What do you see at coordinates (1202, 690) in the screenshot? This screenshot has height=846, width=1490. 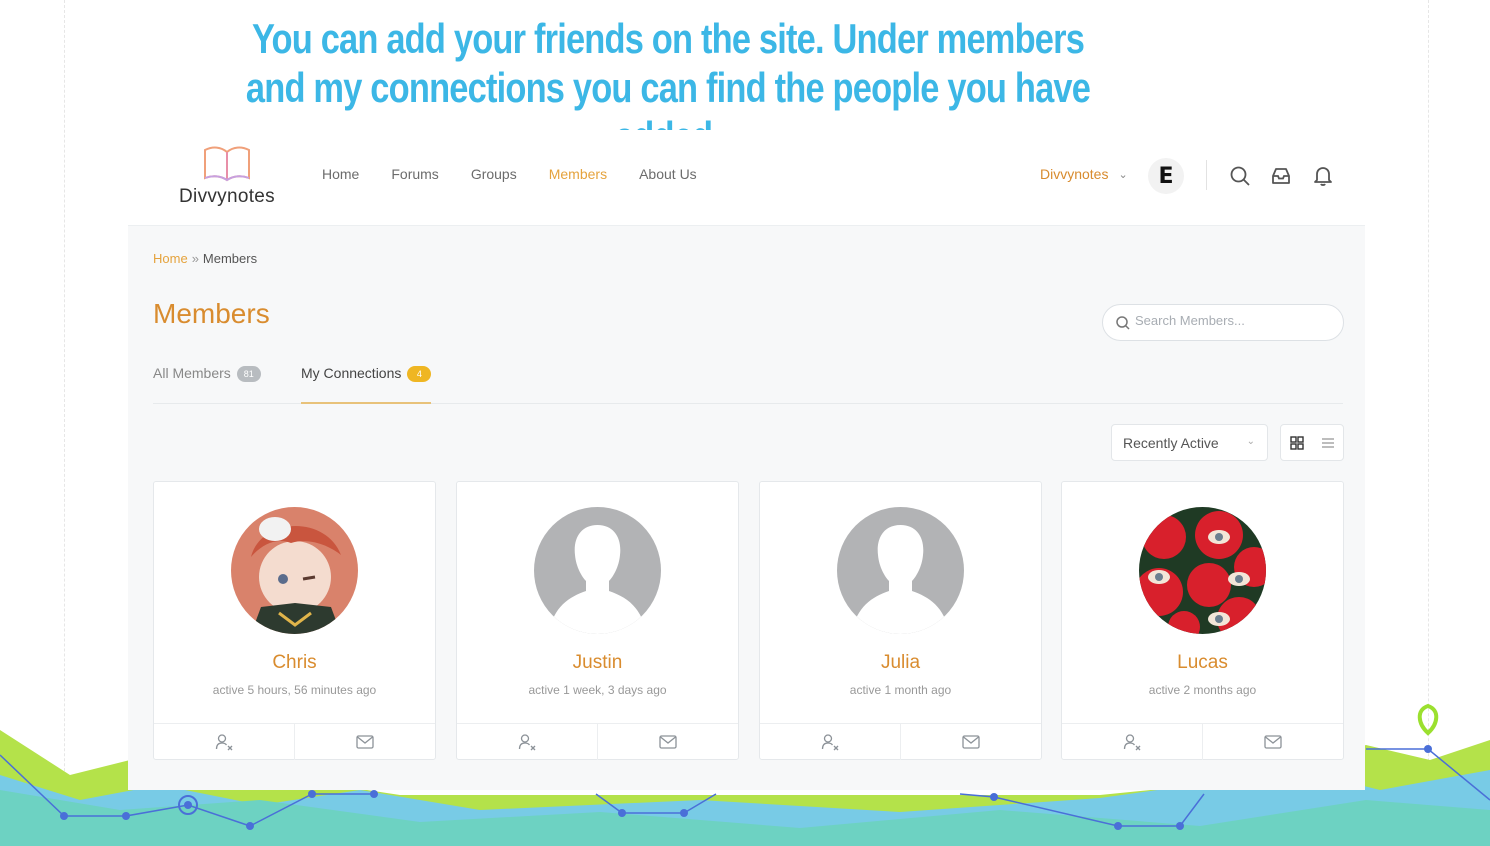 I see `member-last-active: active 2 months ago` at bounding box center [1202, 690].